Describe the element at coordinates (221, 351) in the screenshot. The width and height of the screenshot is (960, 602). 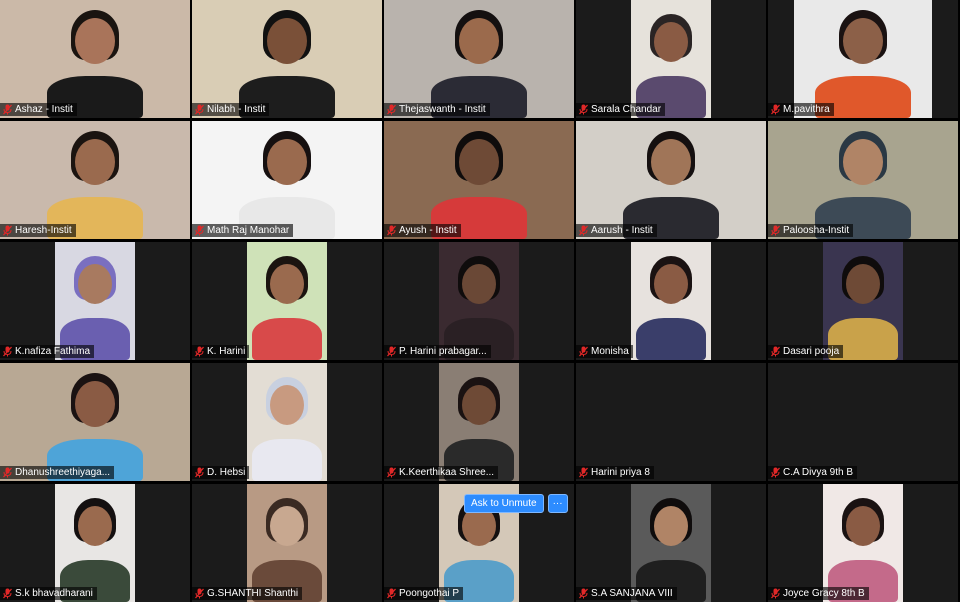
I see `participant-nameplate: K. Harini` at that location.